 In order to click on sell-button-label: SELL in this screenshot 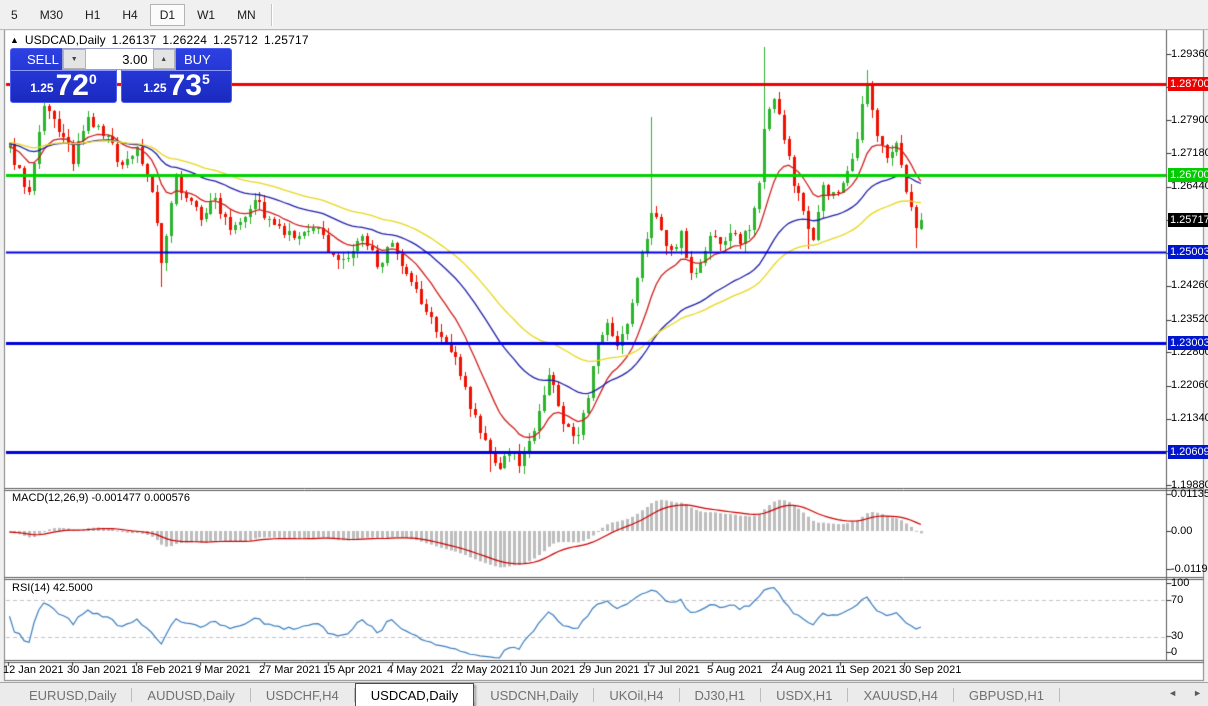, I will do `click(43, 59)`.